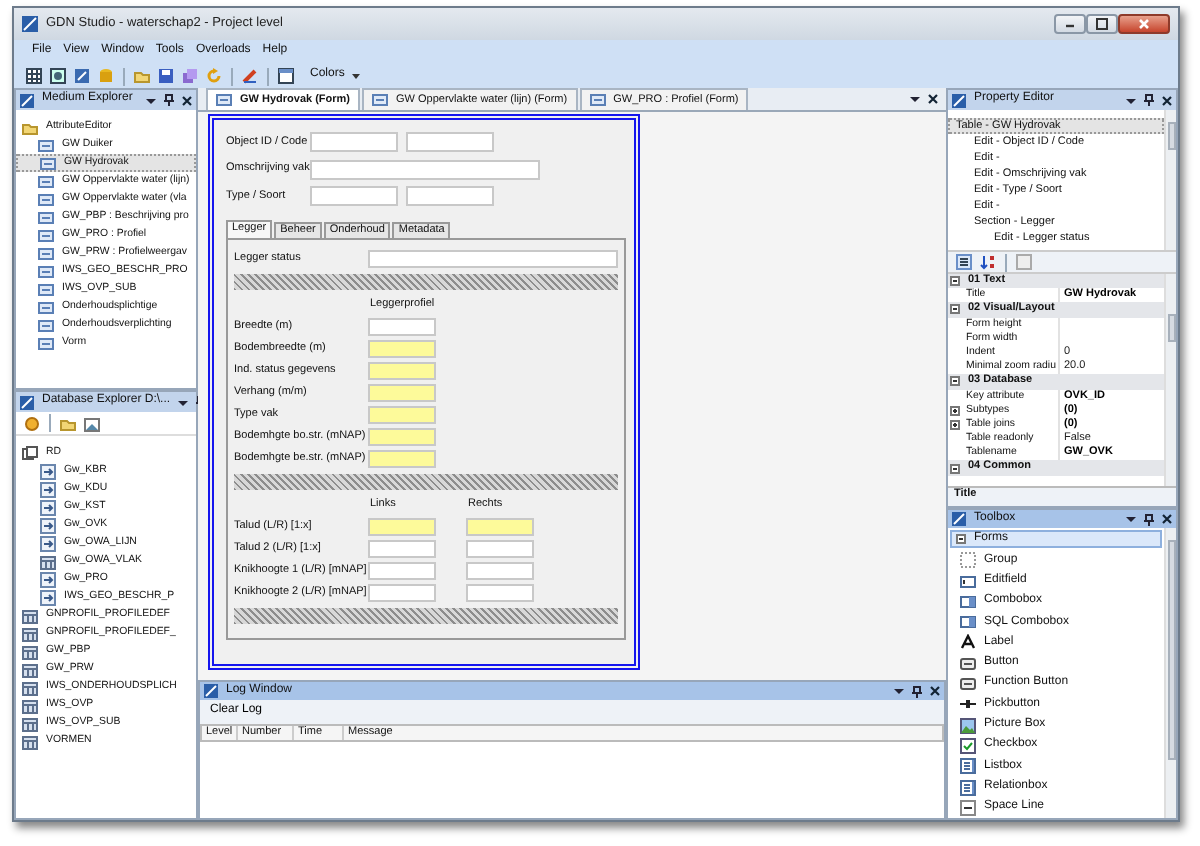 The width and height of the screenshot is (1200, 846). What do you see at coordinates (988, 262) in the screenshot?
I see `sort-icon` at bounding box center [988, 262].